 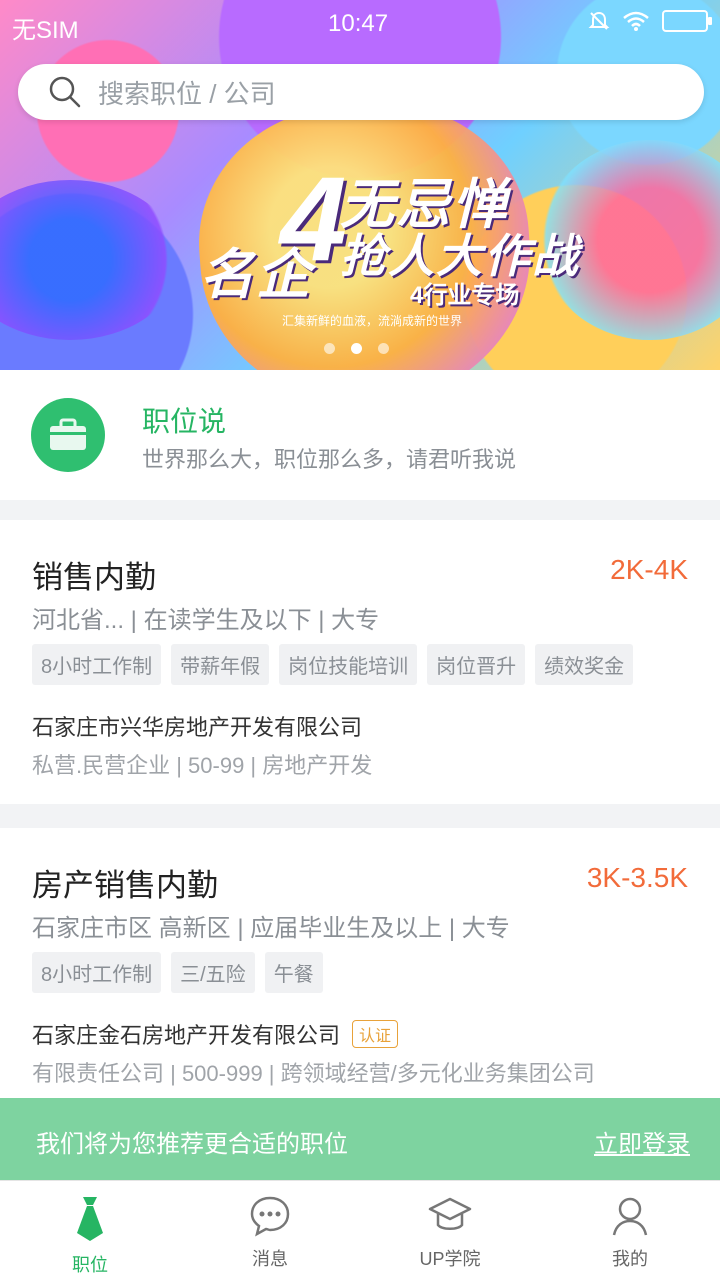 I want to click on person-icon, so click(x=630, y=1216).